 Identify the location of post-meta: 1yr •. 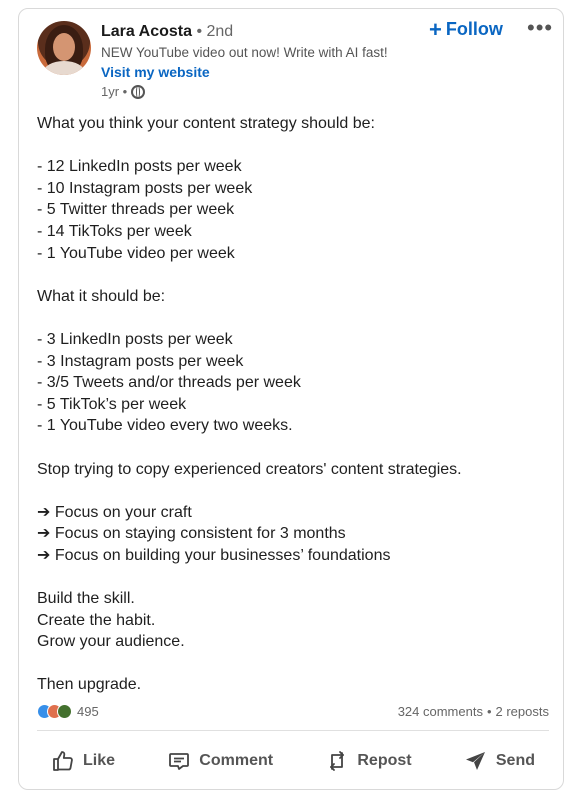
(123, 91).